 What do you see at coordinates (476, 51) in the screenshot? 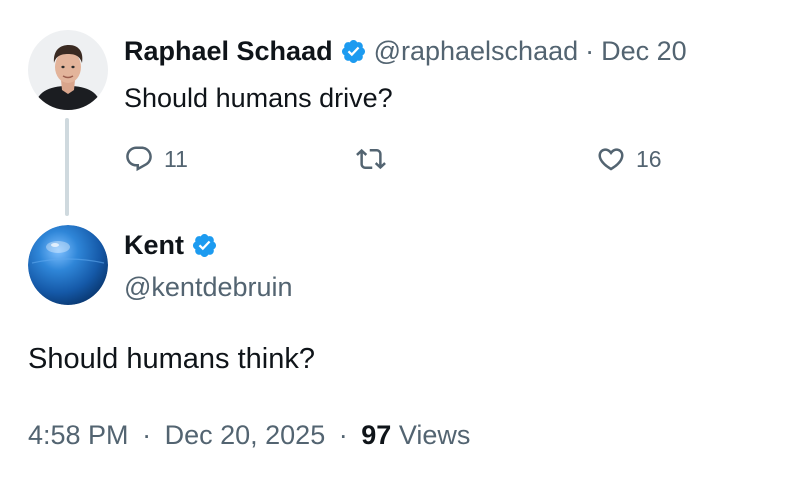
I see `reply-author-handle: @raphaelschaad` at bounding box center [476, 51].